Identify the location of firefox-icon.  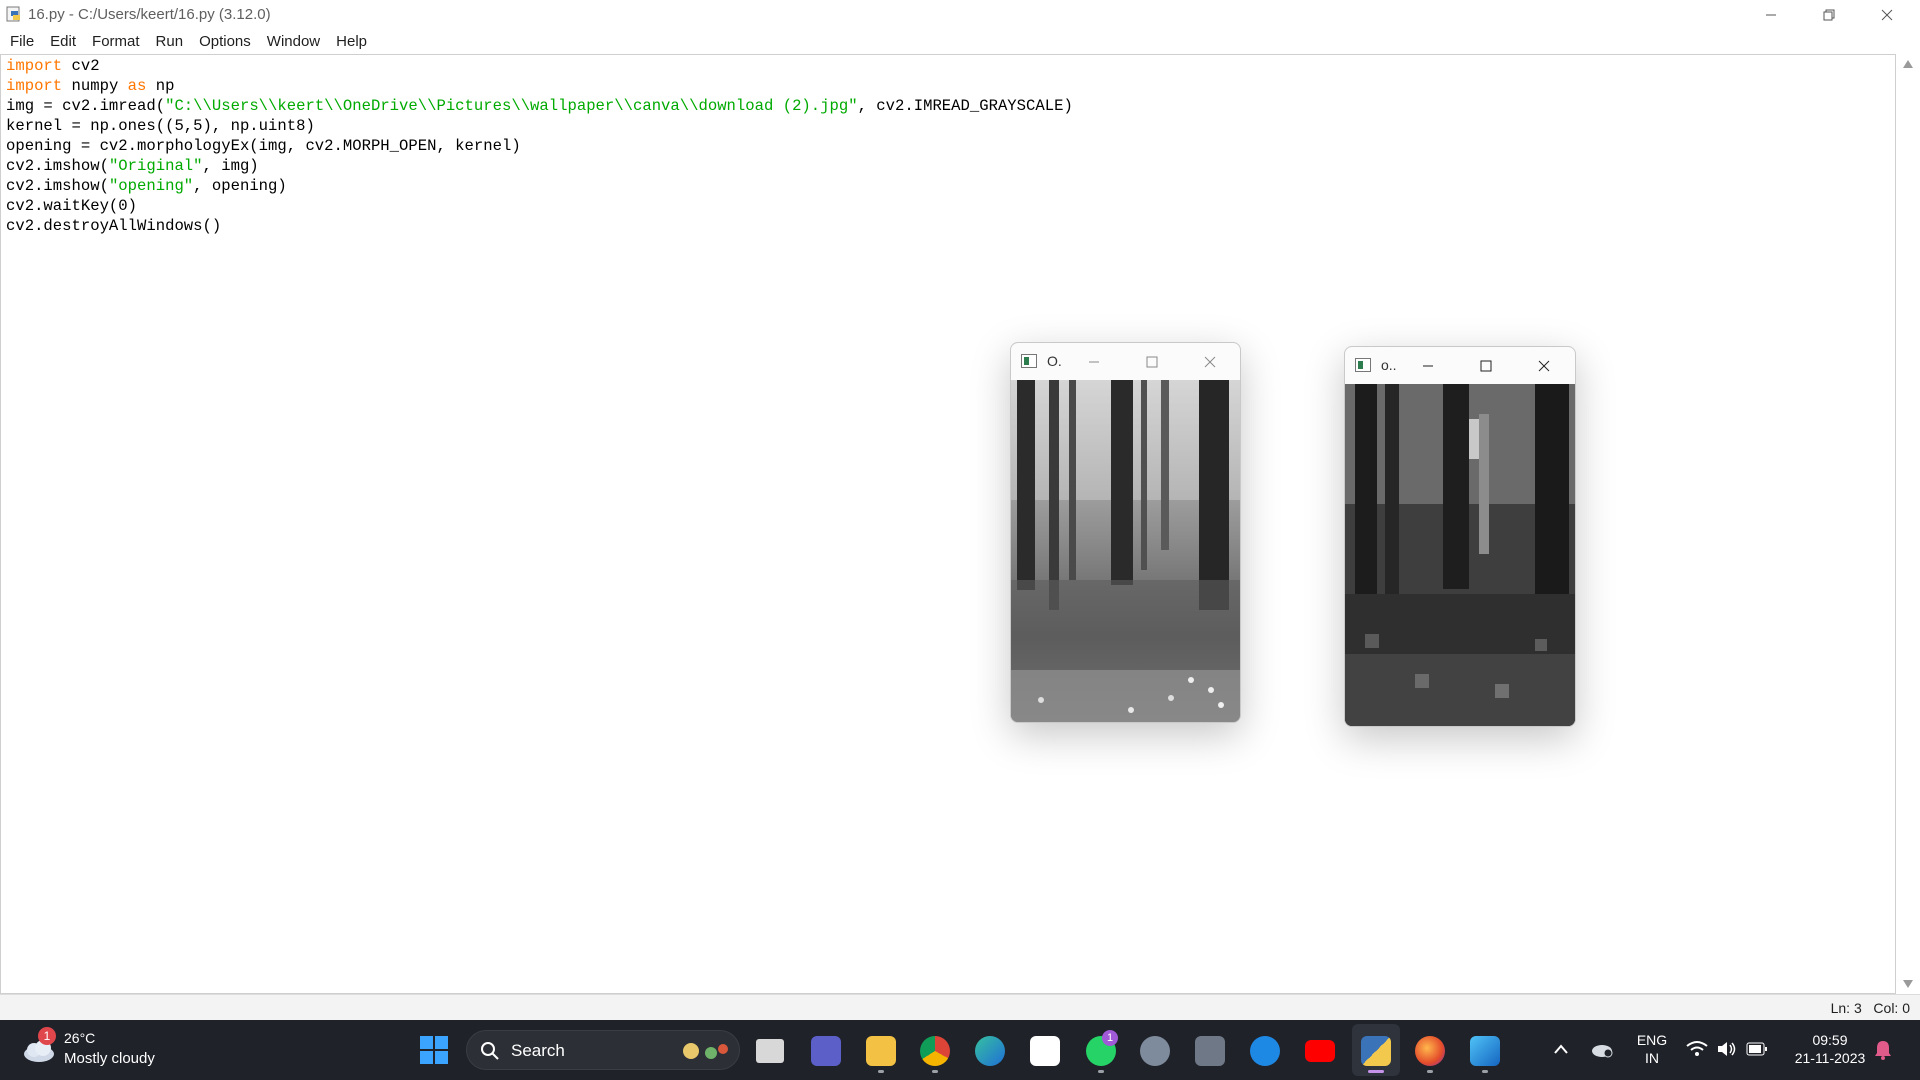
(1430, 1051).